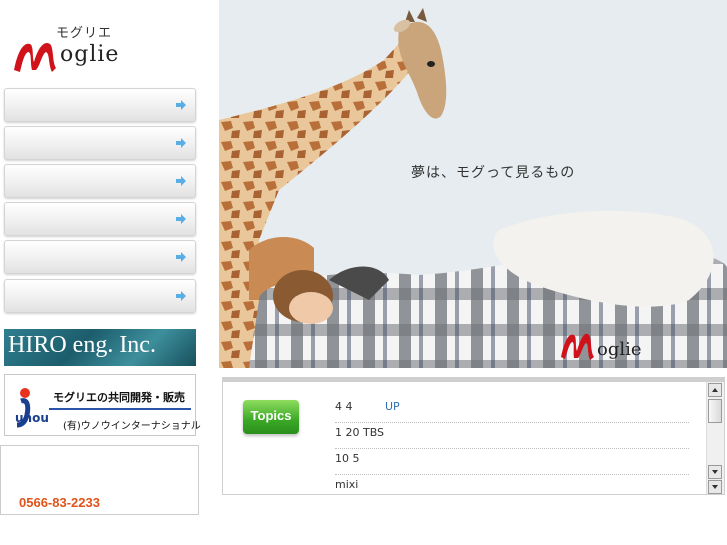 This screenshot has width=727, height=545. I want to click on unou-logo-word: unou, so click(32, 418).